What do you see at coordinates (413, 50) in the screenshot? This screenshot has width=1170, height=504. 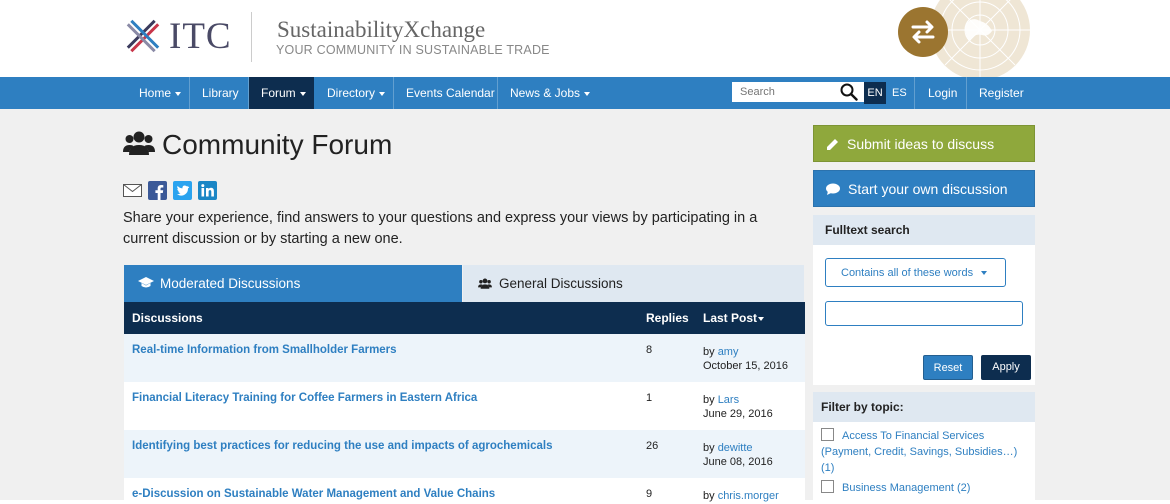 I see `site-tagline: YOUR COMMUNITY IN SUSTAINABLE TRADE` at bounding box center [413, 50].